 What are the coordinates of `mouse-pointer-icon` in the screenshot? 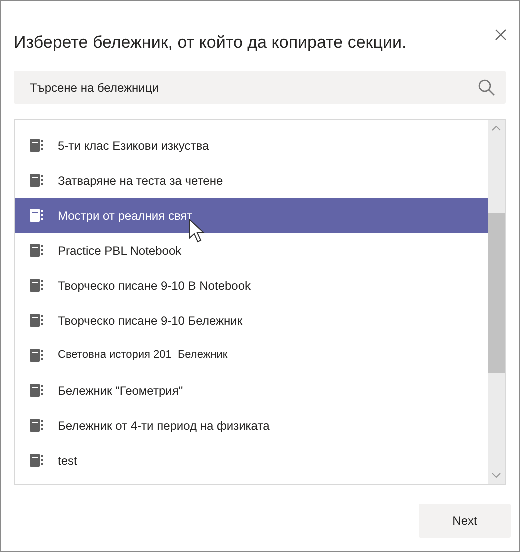 It's located at (197, 231).